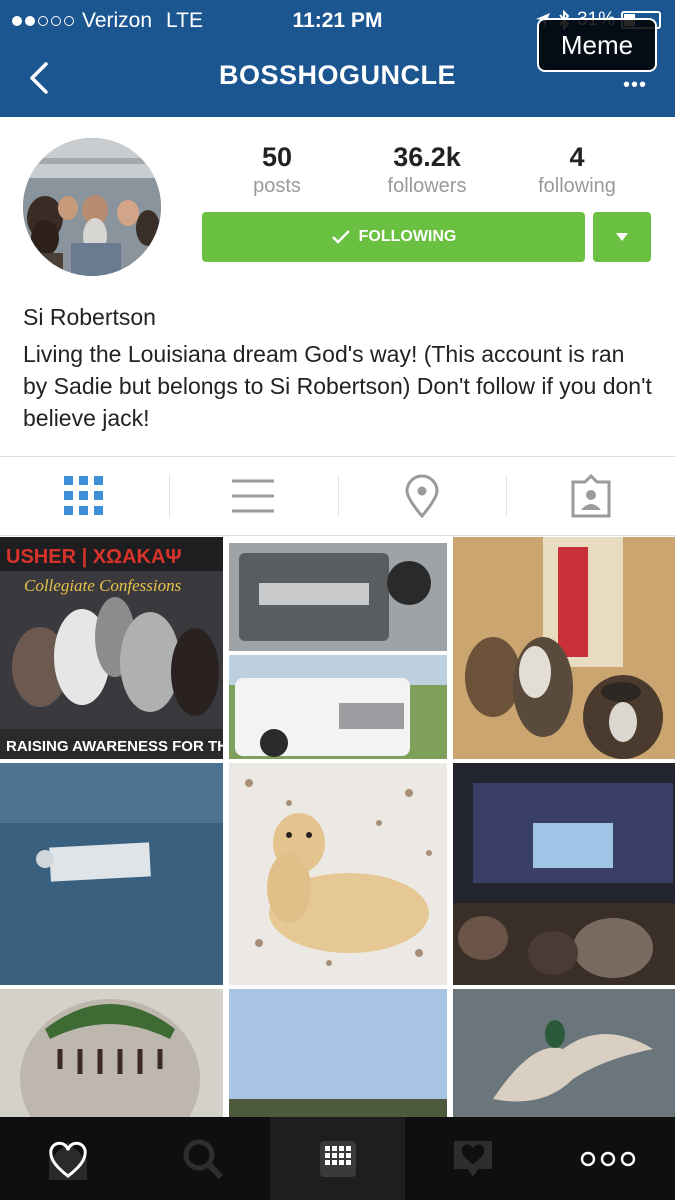 Image resolution: width=675 pixels, height=1200 pixels. I want to click on profile-view-tabs, so click(337, 496).